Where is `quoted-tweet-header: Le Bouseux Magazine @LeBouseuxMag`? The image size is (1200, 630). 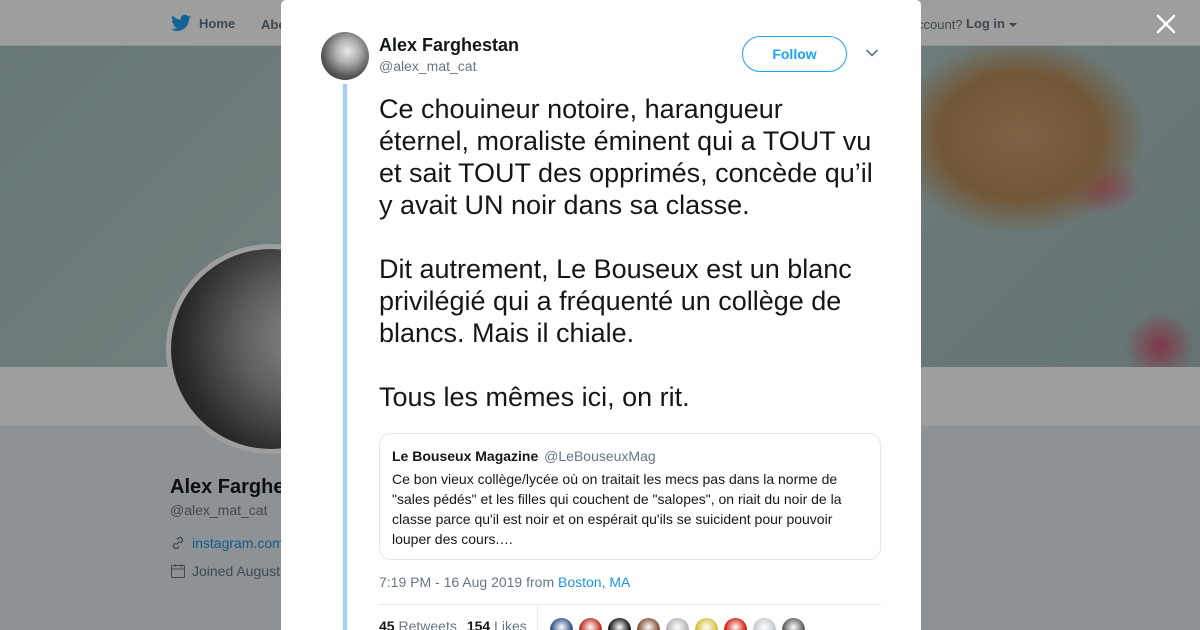
quoted-tweet-header: Le Bouseux Magazine @LeBouseuxMag is located at coordinates (630, 456).